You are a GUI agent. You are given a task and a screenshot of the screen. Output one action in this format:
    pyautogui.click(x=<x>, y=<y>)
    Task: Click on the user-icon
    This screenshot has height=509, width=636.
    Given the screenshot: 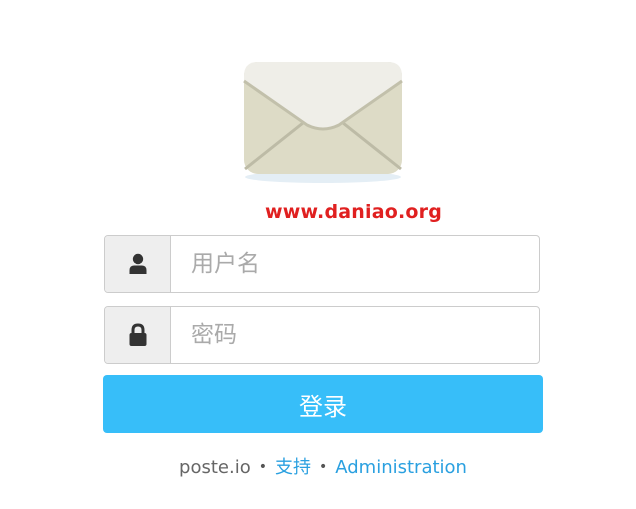 What is the action you would take?
    pyautogui.click(x=137, y=263)
    